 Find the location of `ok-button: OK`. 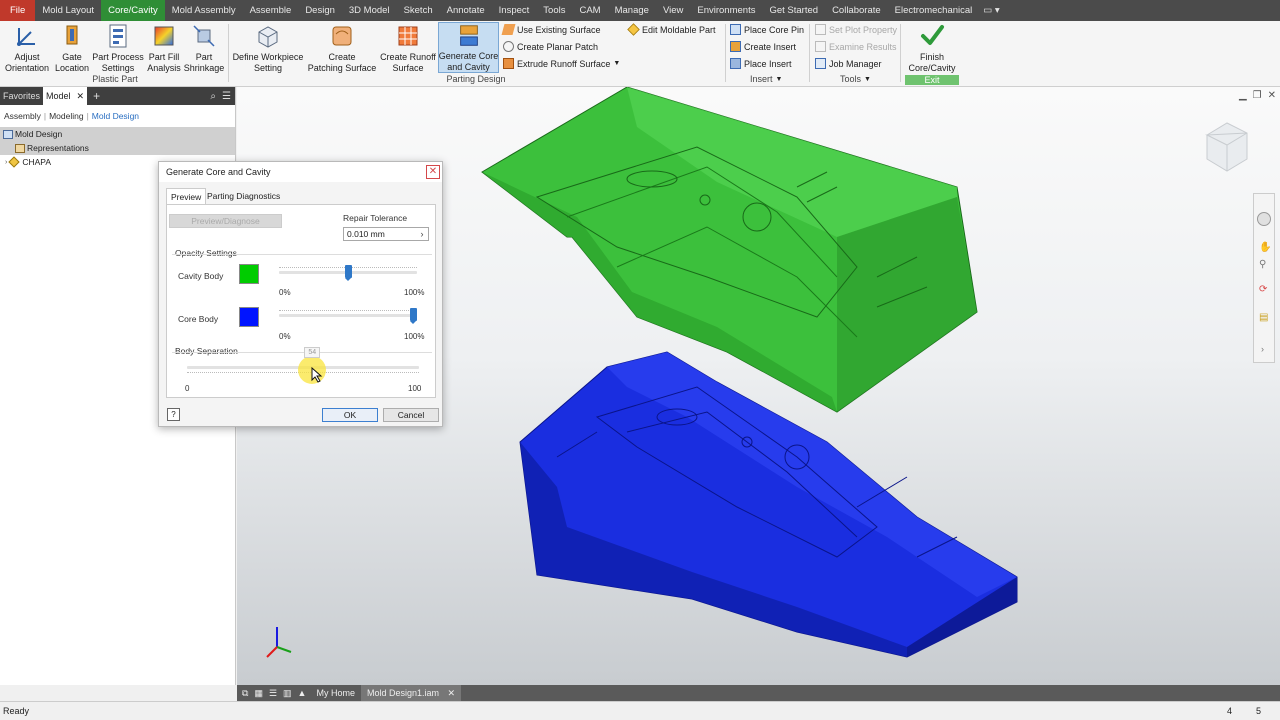

ok-button: OK is located at coordinates (350, 415).